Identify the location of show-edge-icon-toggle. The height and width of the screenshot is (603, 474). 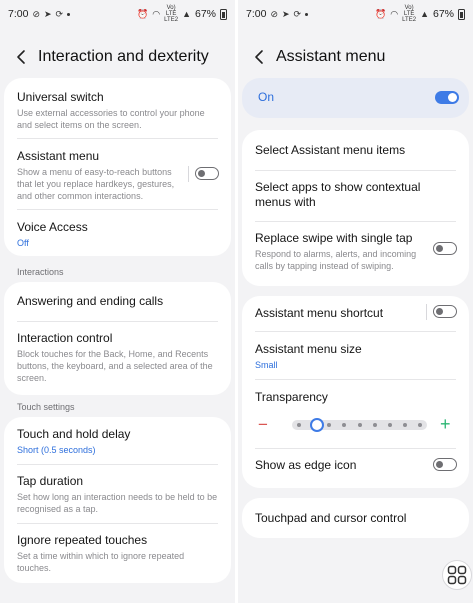
(445, 464).